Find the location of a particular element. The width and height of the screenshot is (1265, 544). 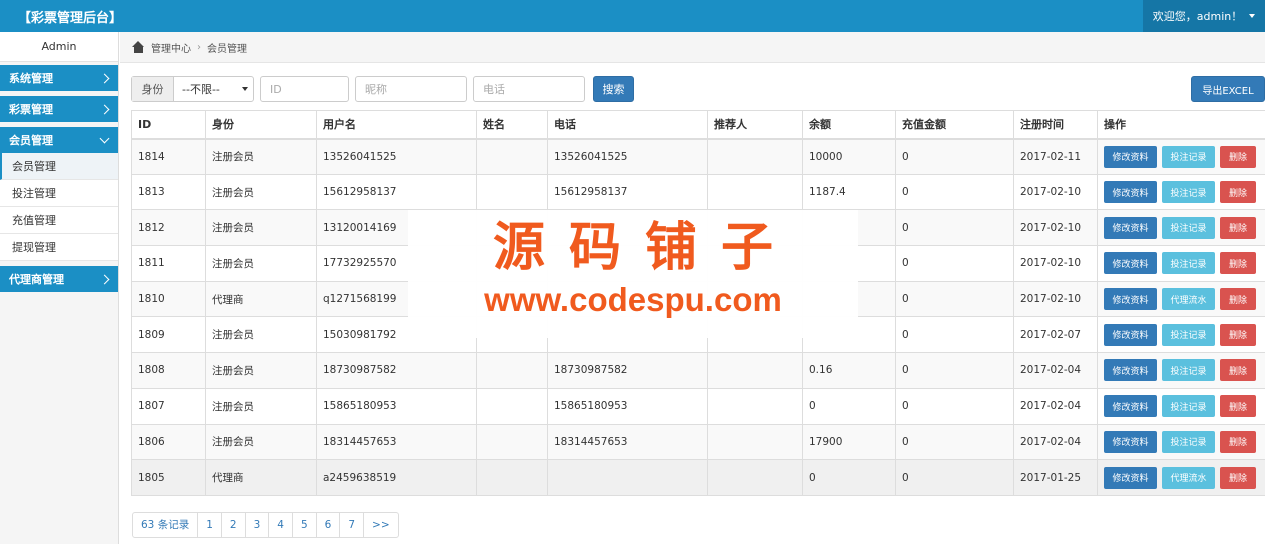

cell-username: 18314457653 is located at coordinates (396, 442).